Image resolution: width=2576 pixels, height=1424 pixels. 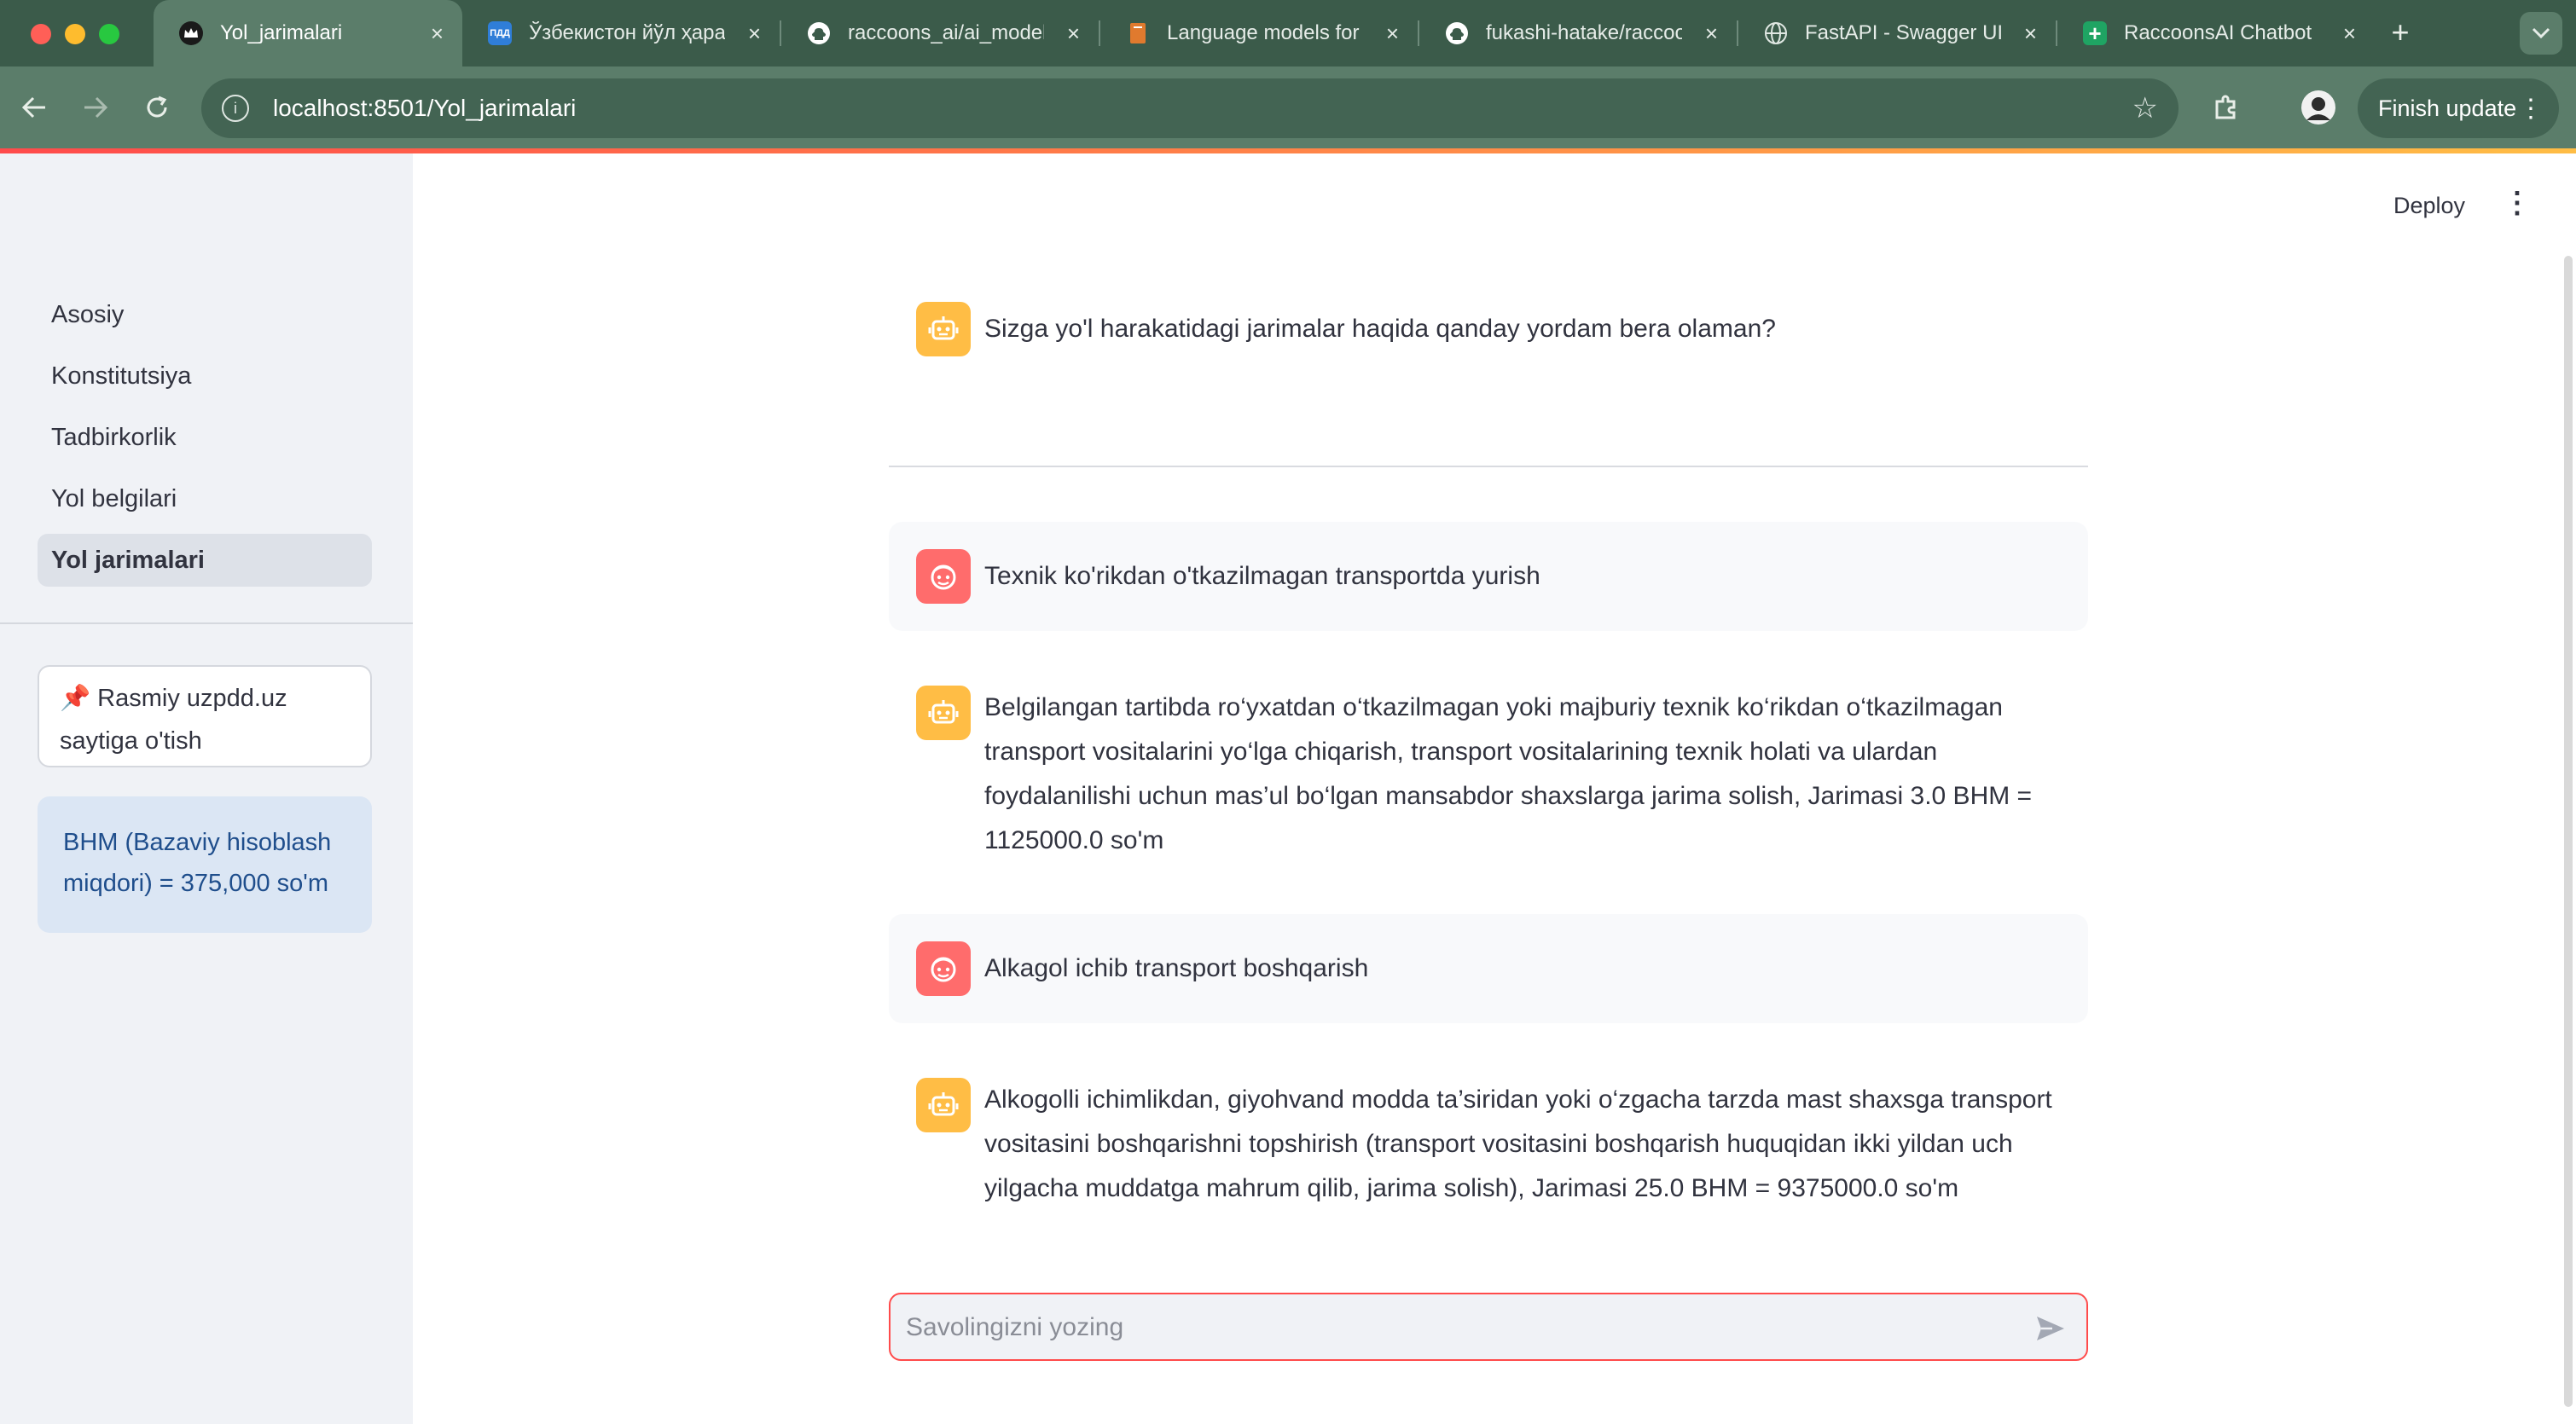 I want to click on browser-tab: FastAPI - Swagger UI ×, so click(x=1897, y=33).